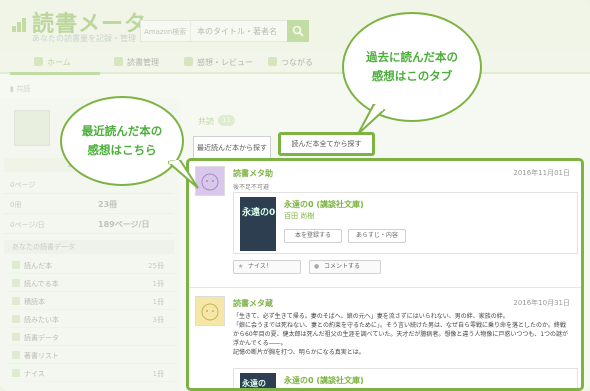 This screenshot has width=590, height=391. I want to click on review-text-line: 記憶の断片が胸を打つ、明らかになる真実とは。, so click(299, 352).